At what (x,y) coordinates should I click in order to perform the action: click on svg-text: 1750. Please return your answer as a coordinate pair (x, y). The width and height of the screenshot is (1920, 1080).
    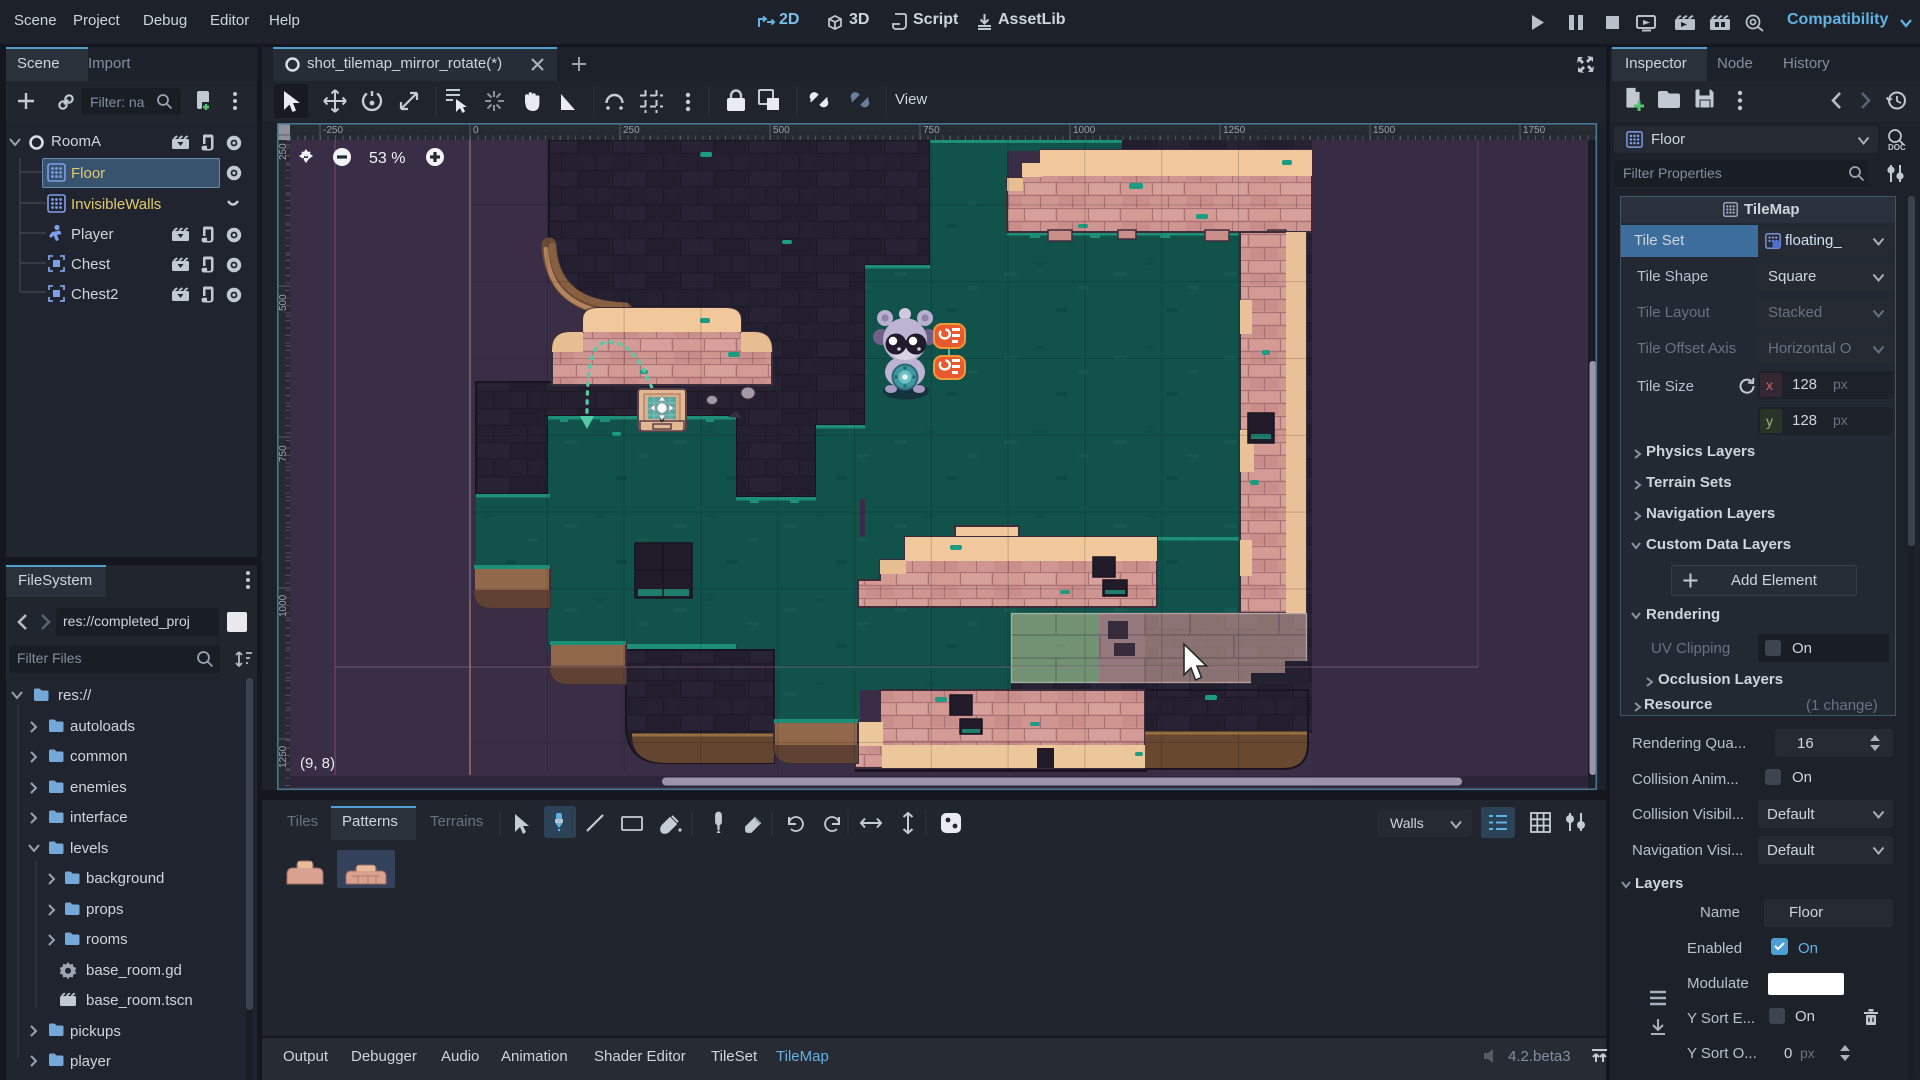
    Looking at the image, I should click on (1534, 130).